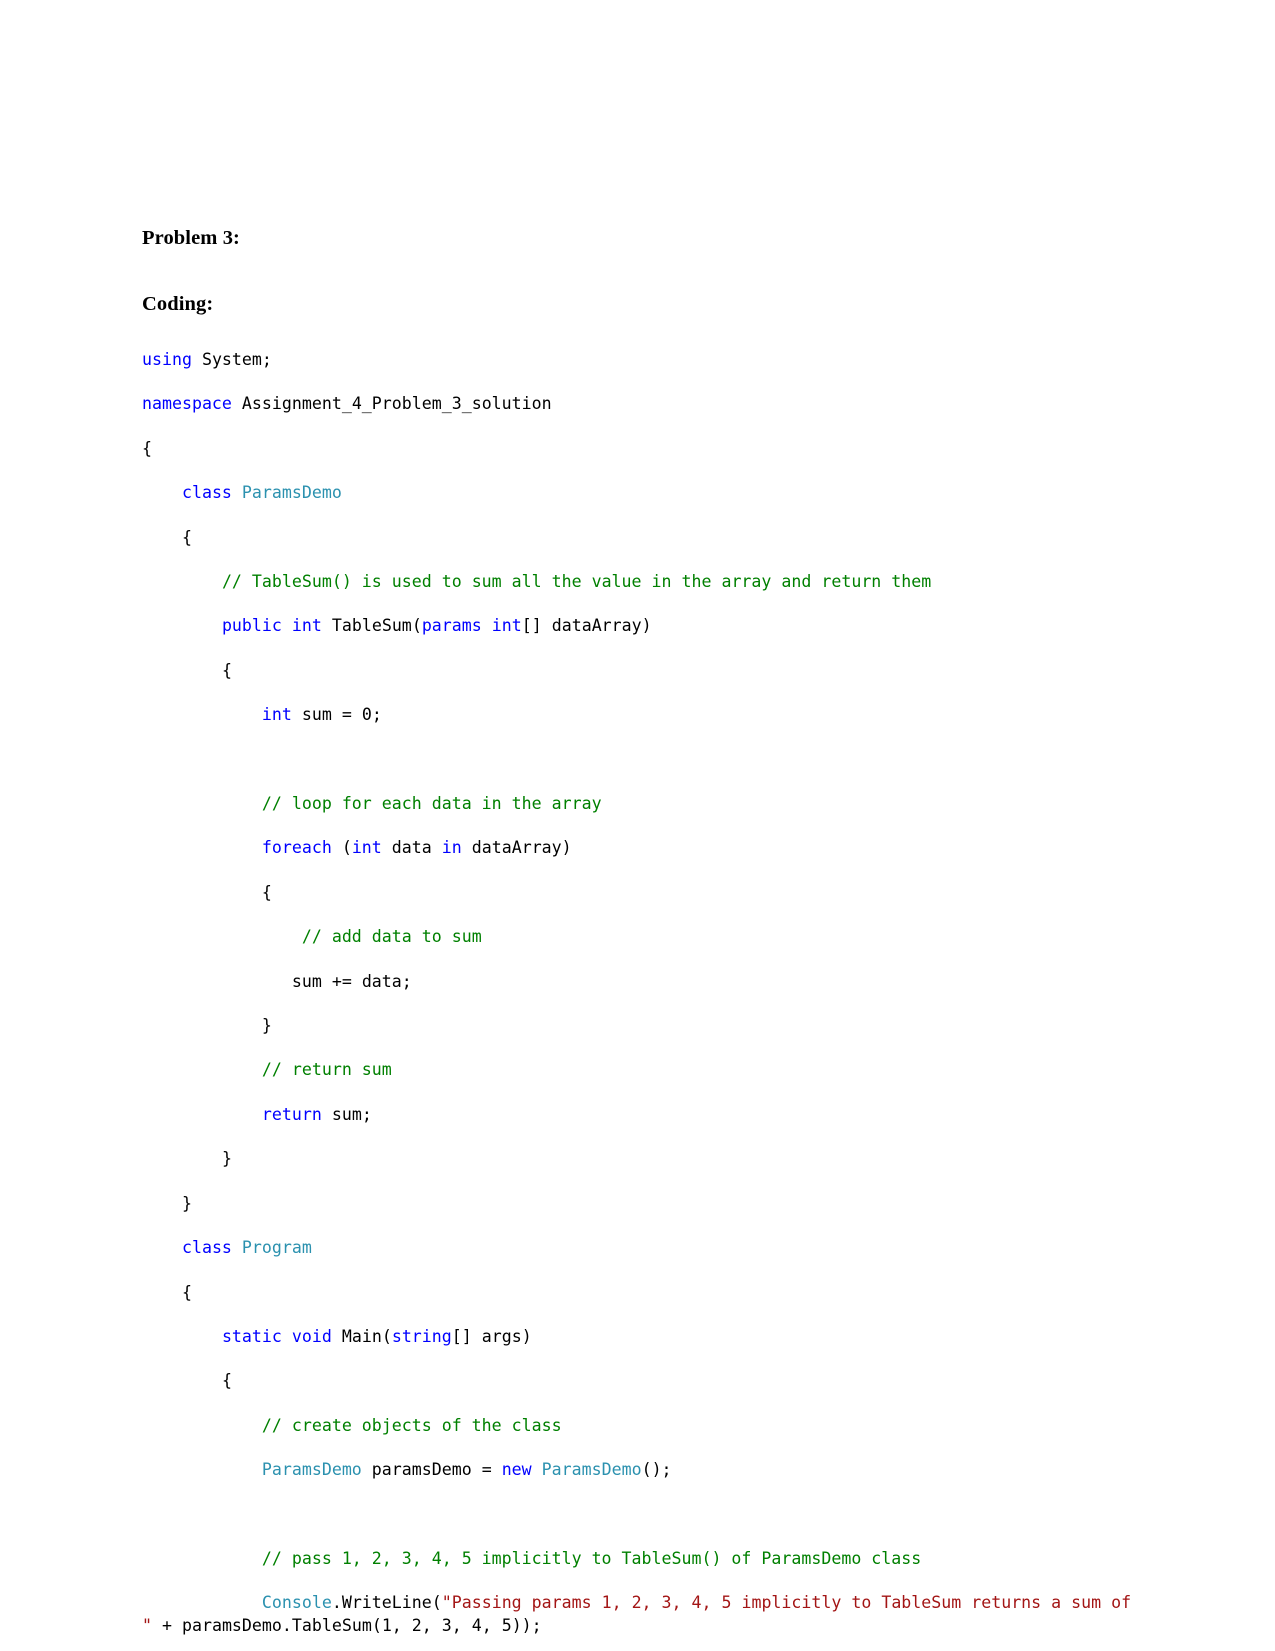  What do you see at coordinates (642, 271) in the screenshot?
I see `spacer-after-problem-heading` at bounding box center [642, 271].